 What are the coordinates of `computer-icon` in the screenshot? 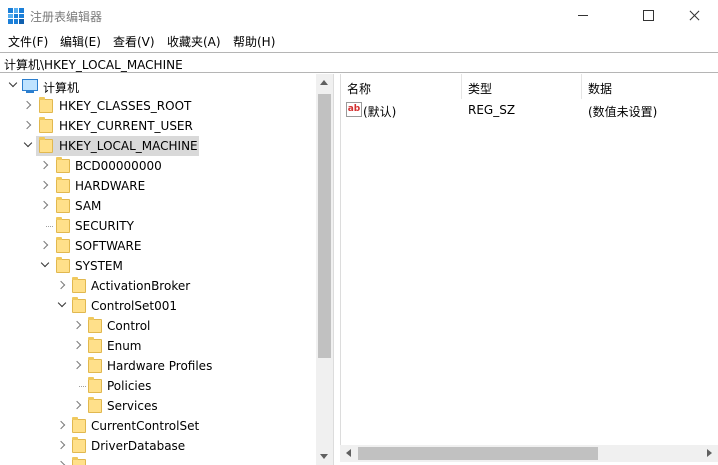 It's located at (30, 86).